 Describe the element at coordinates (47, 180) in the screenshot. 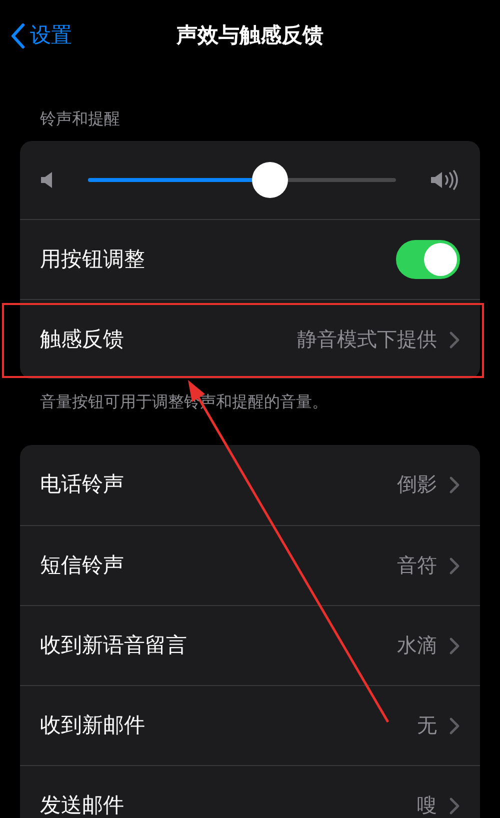

I see `speaker-low-icon` at that location.